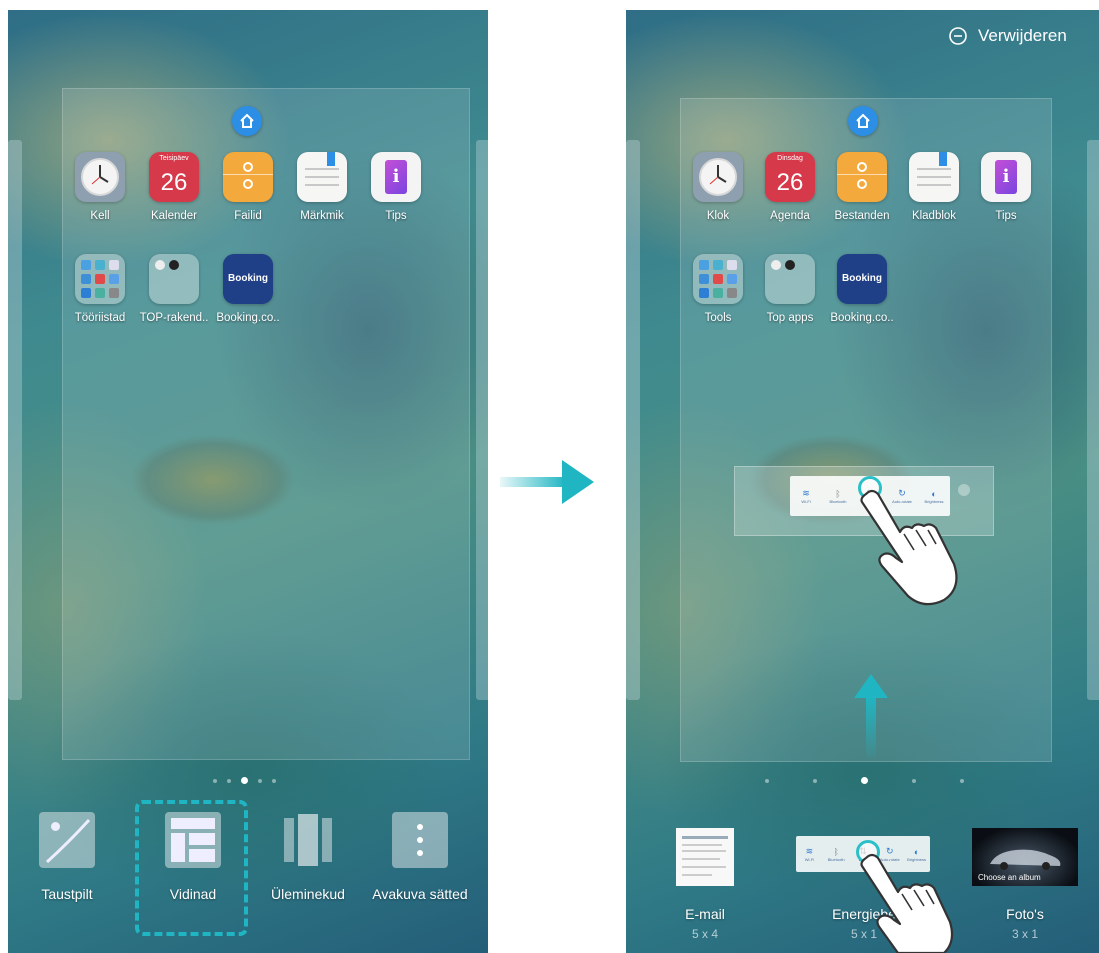  I want to click on drag-up-arrow, so click(871, 716).